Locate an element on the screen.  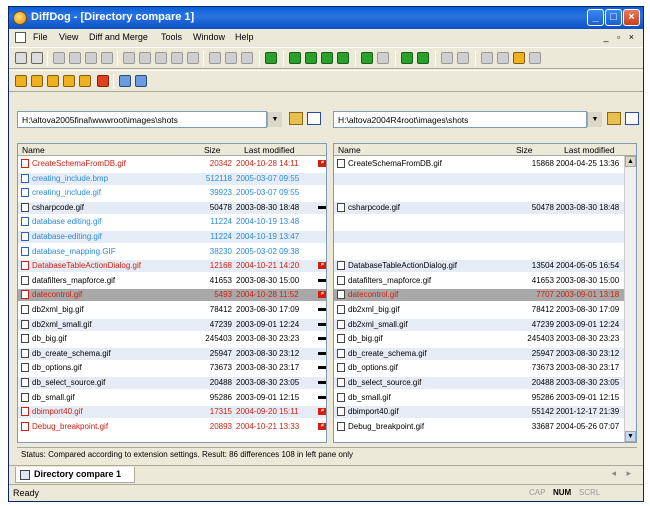
left-refresh-icon is located at coordinates (314, 118).